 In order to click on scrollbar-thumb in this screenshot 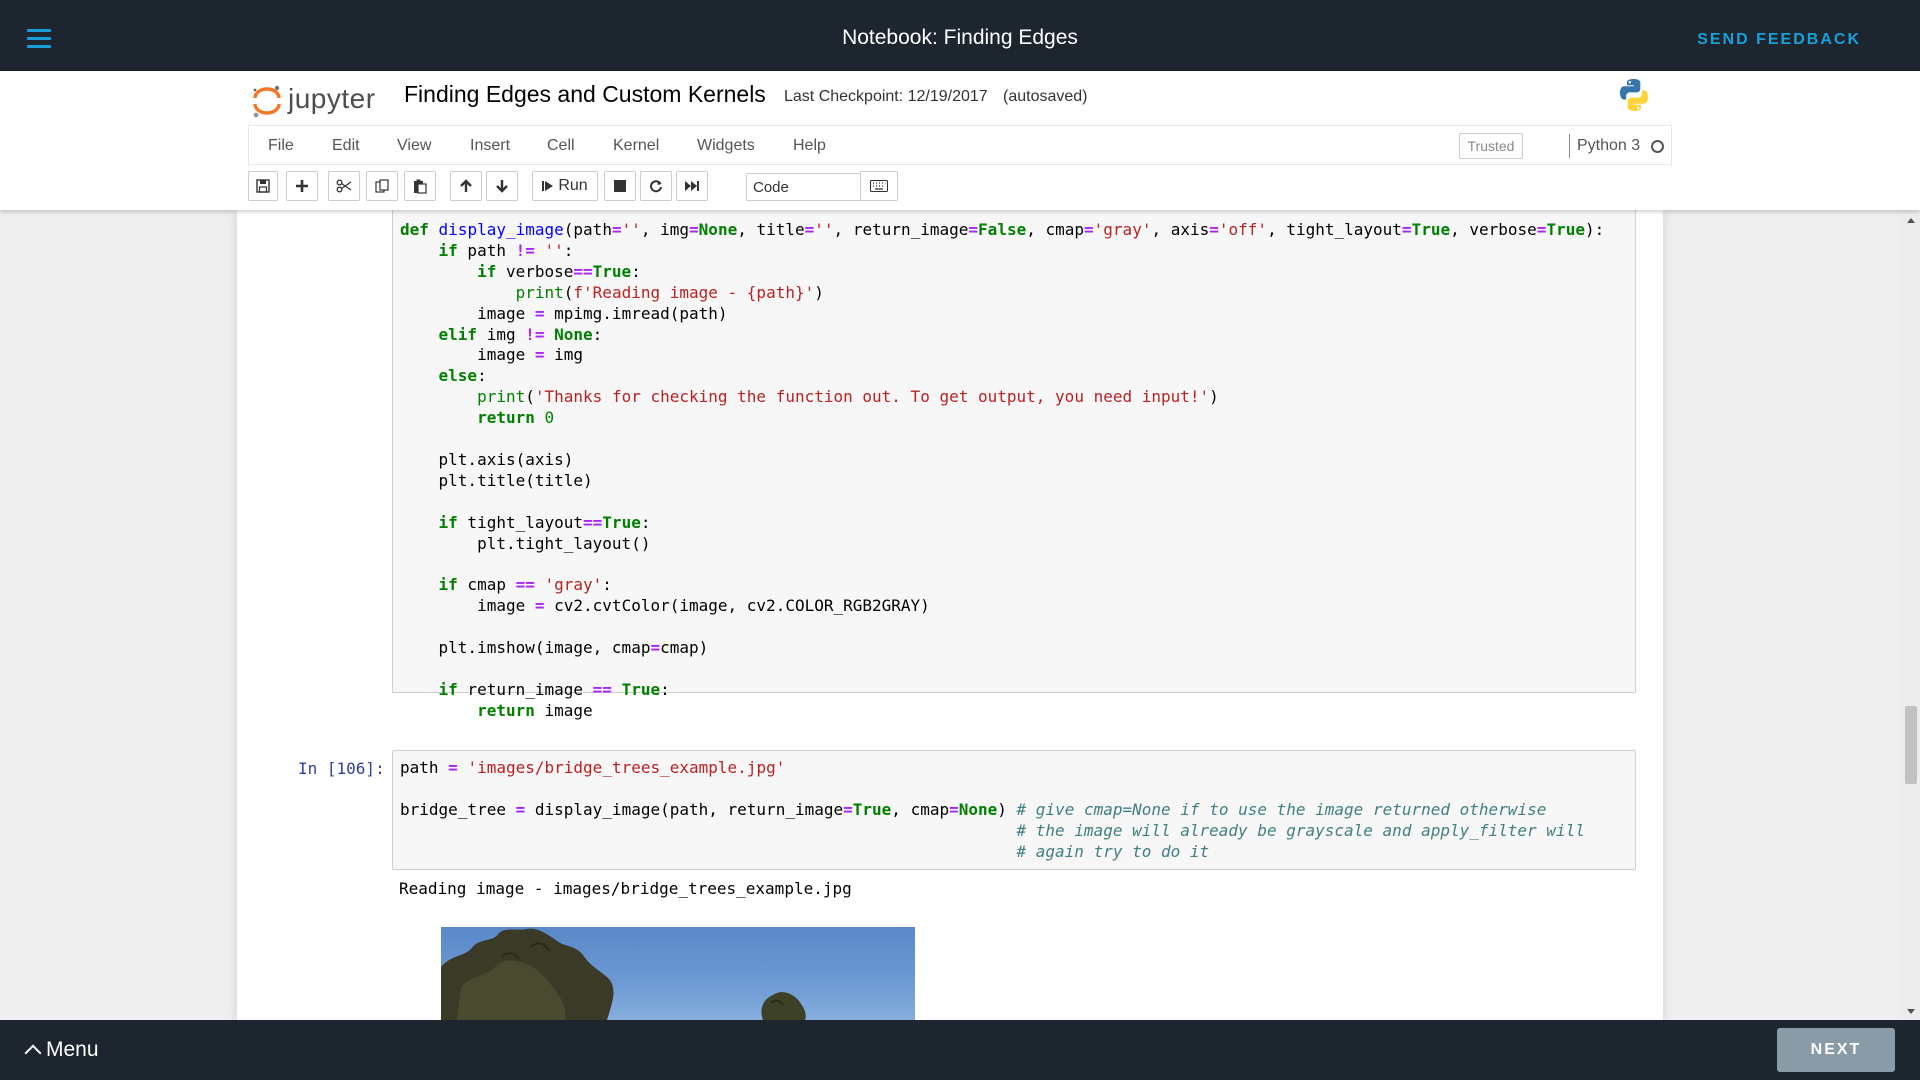, I will do `click(1911, 745)`.